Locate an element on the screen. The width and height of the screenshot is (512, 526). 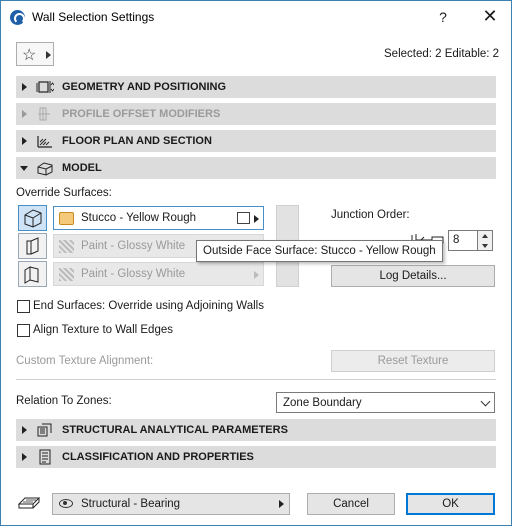
window-title: Wall Selection Settings is located at coordinates (93, 17).